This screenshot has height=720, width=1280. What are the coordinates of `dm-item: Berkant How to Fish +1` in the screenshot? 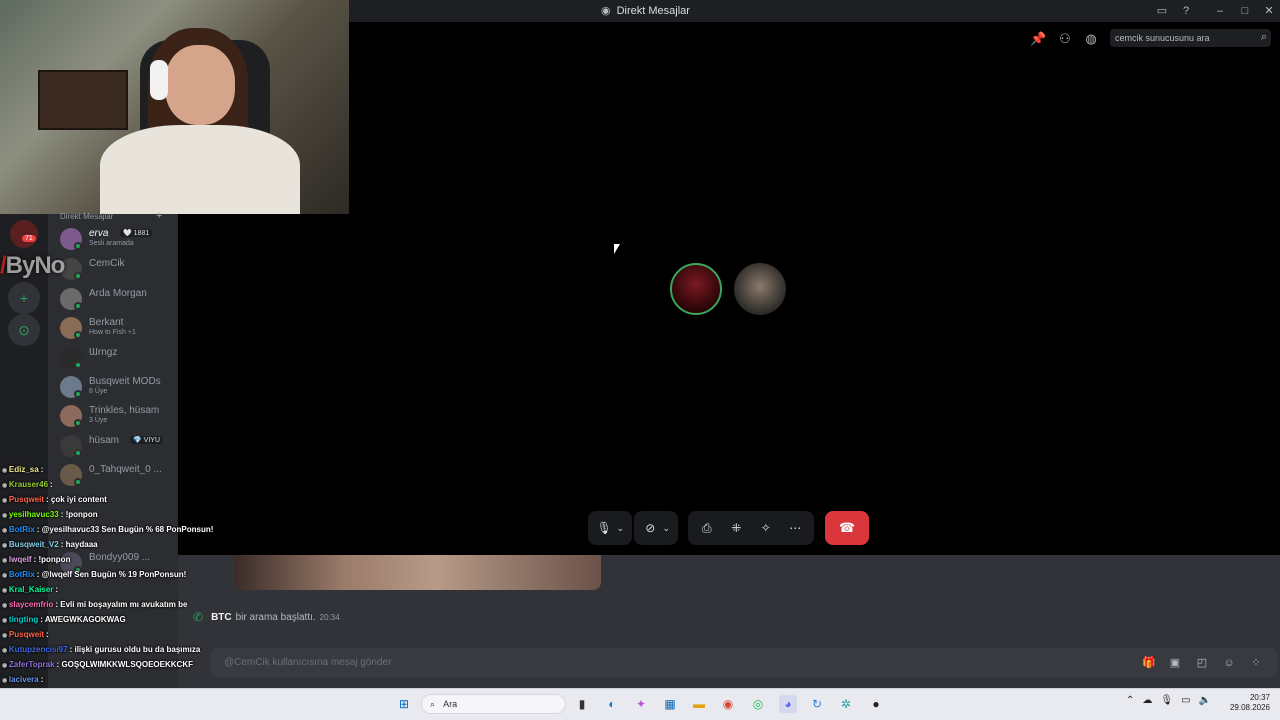 It's located at (116, 328).